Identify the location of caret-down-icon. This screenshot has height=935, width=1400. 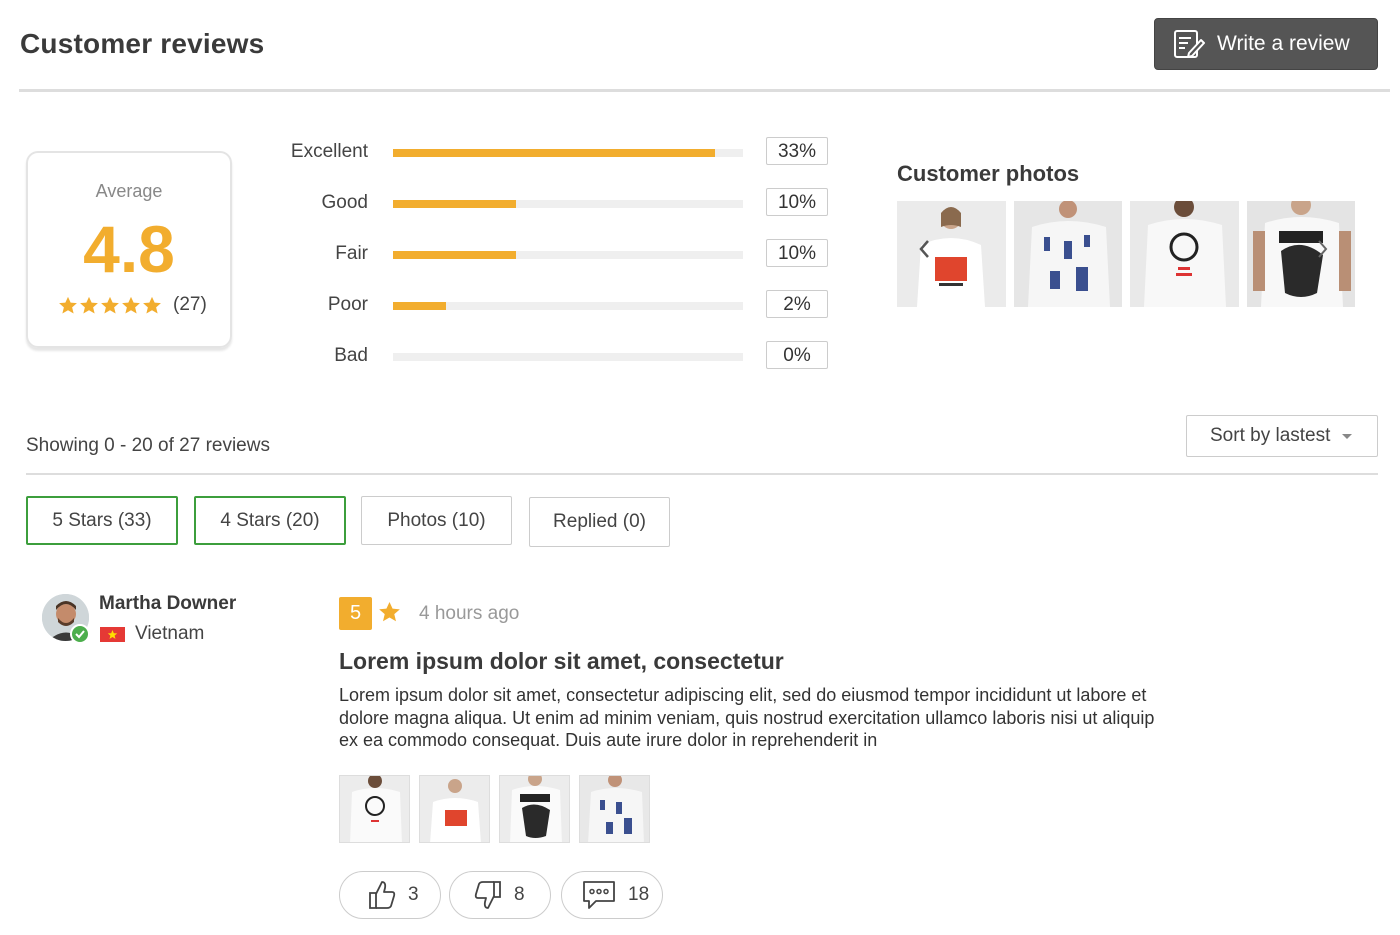
(1347, 436).